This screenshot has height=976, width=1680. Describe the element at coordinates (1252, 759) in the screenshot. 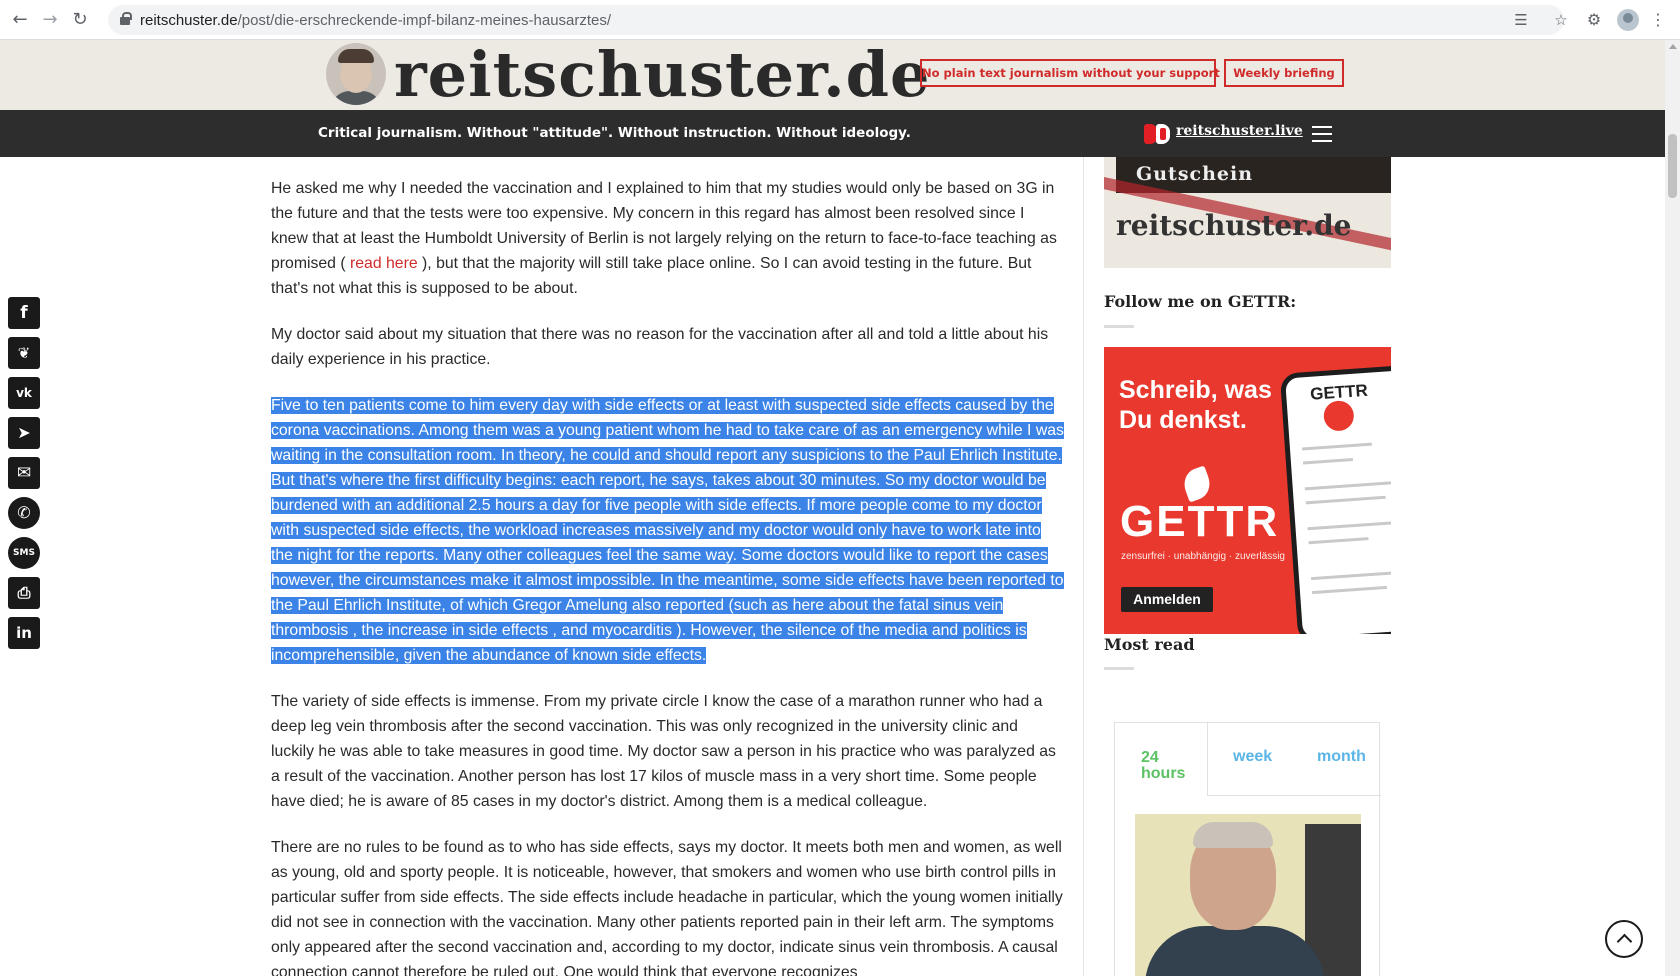

I see `tab-week: week` at that location.